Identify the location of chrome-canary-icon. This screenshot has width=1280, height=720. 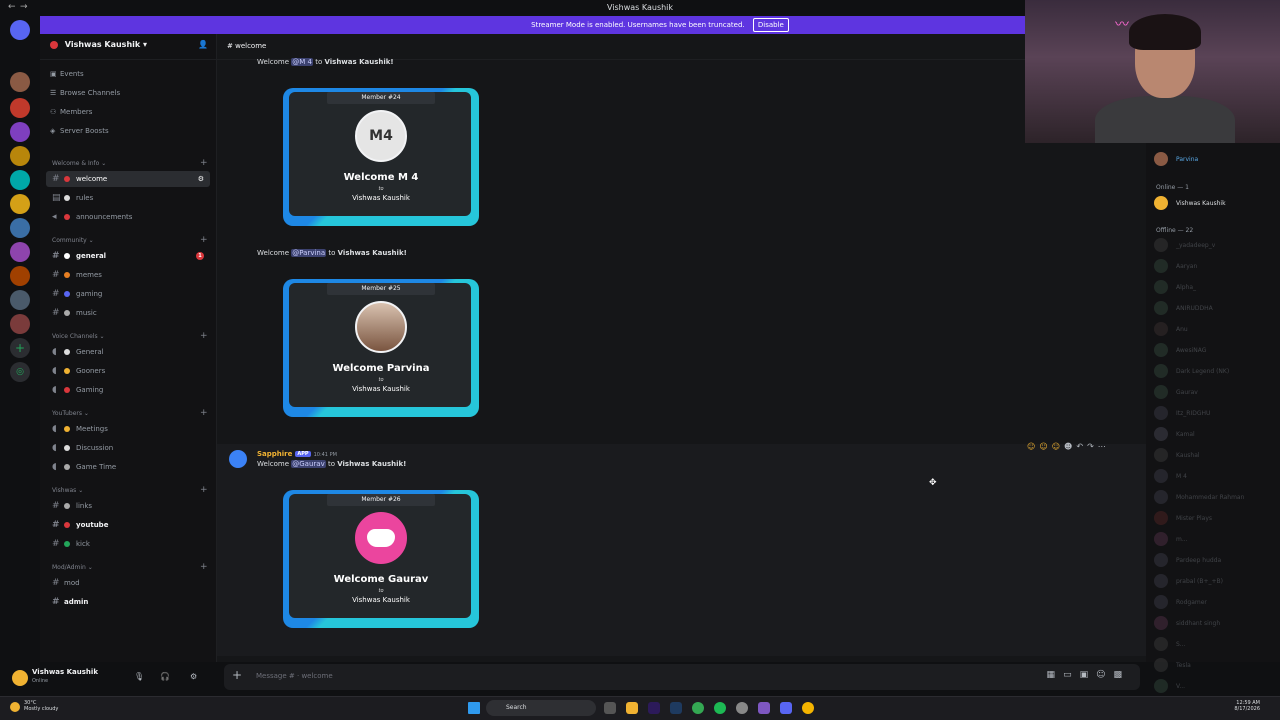
(808, 708).